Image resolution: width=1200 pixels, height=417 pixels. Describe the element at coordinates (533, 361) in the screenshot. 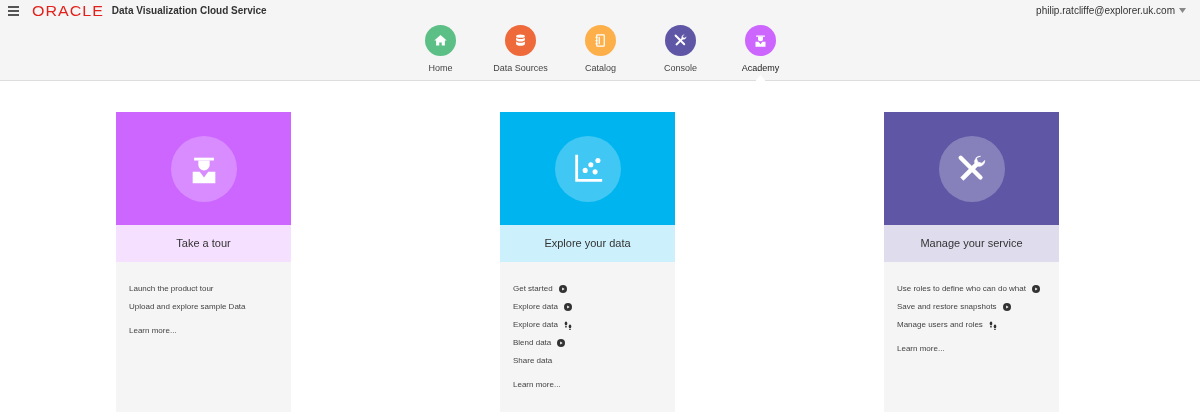

I see `card-link: Share data` at that location.